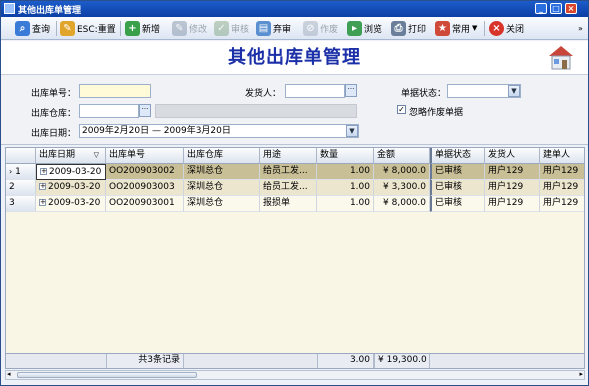  What do you see at coordinates (109, 111) in the screenshot?
I see `warehouse-input` at bounding box center [109, 111].